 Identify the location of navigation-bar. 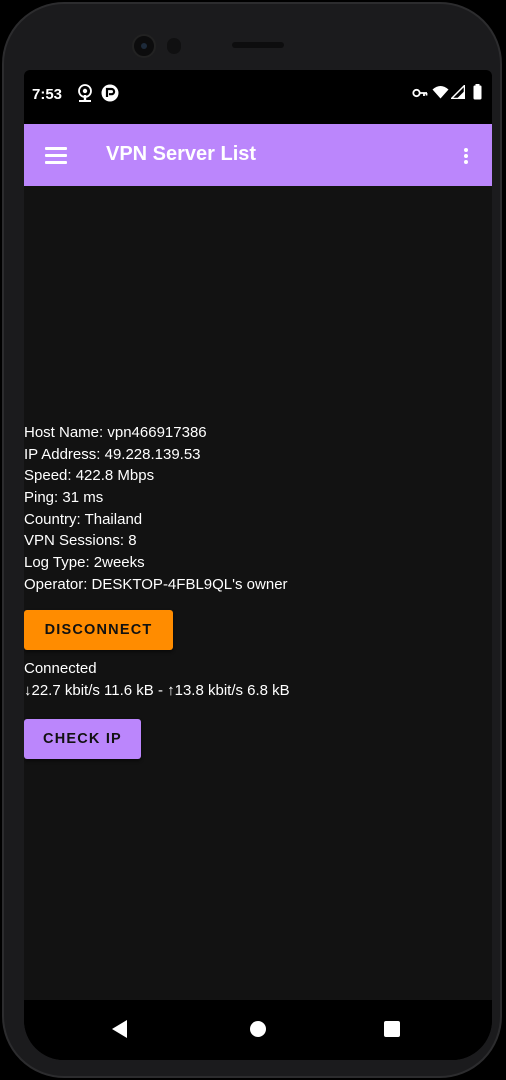
(258, 1030).